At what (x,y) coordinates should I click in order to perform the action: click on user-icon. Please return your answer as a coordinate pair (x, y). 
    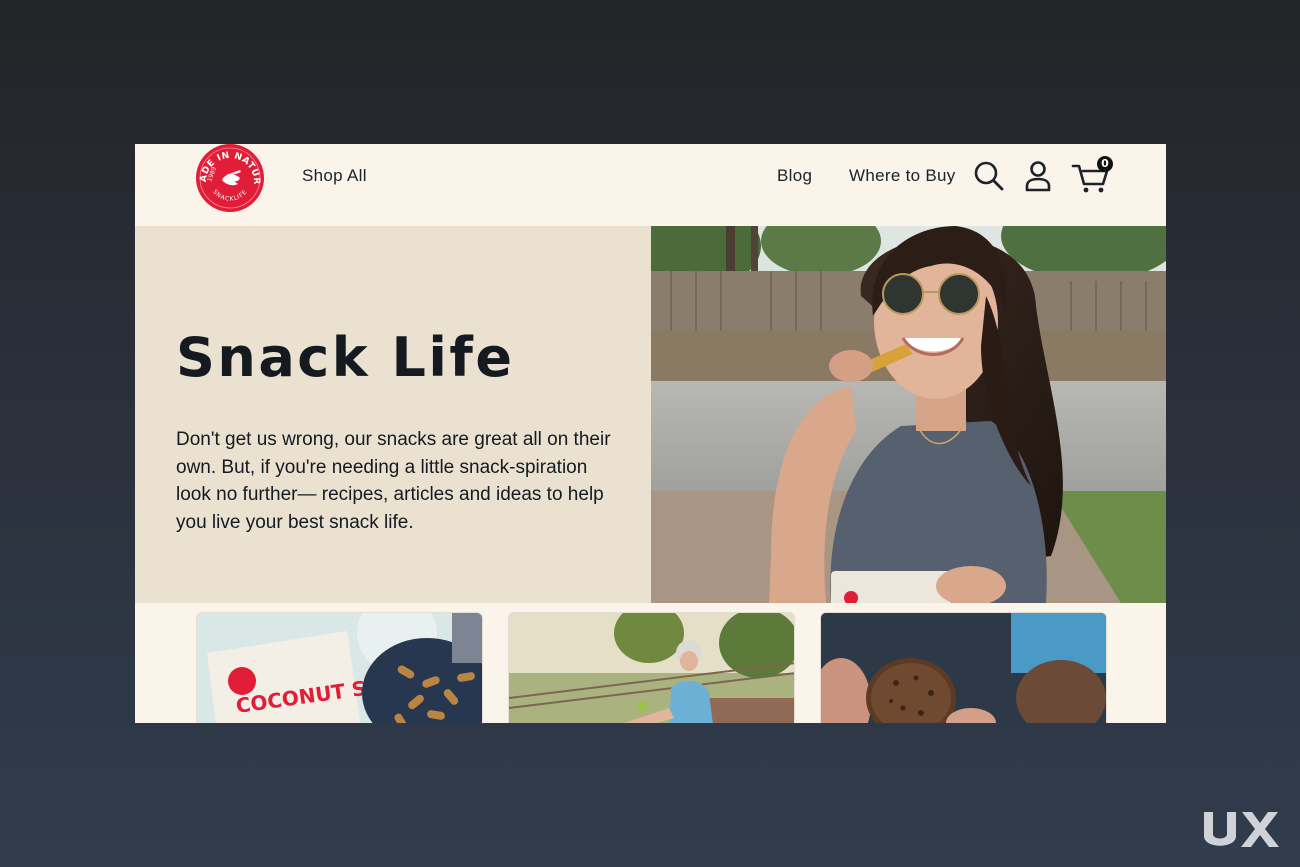
    Looking at the image, I should click on (1038, 176).